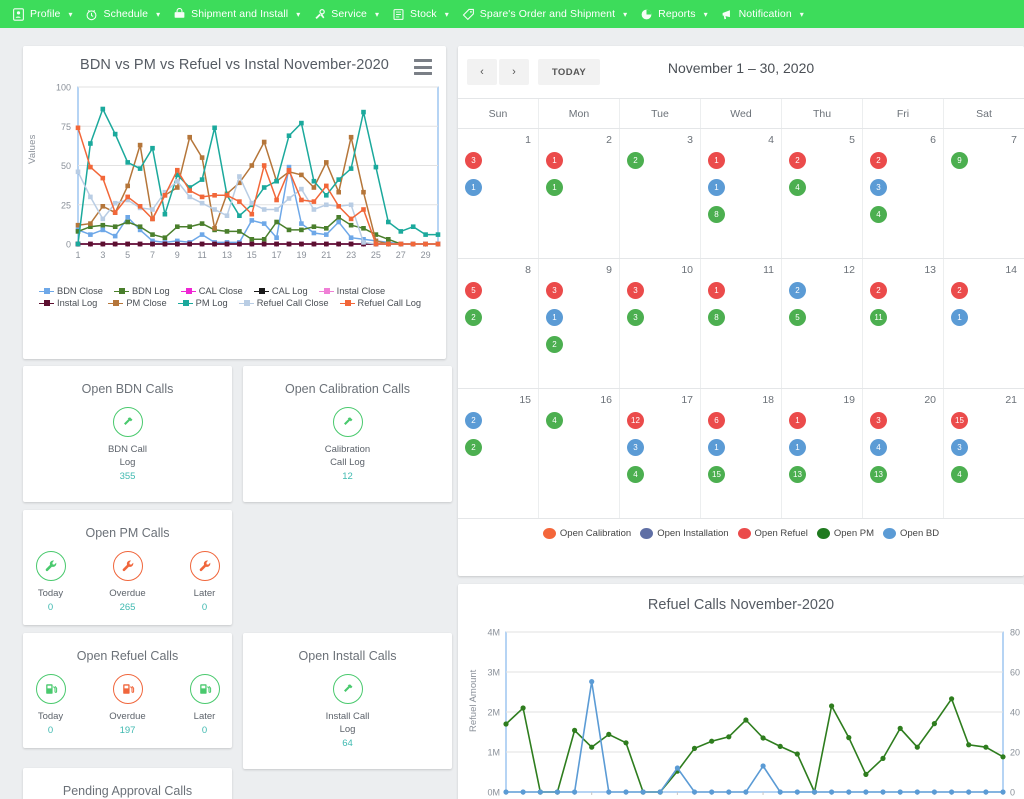  Describe the element at coordinates (586, 533) in the screenshot. I see `calendar-legend-item-open-calibration: Open Calibration` at that location.